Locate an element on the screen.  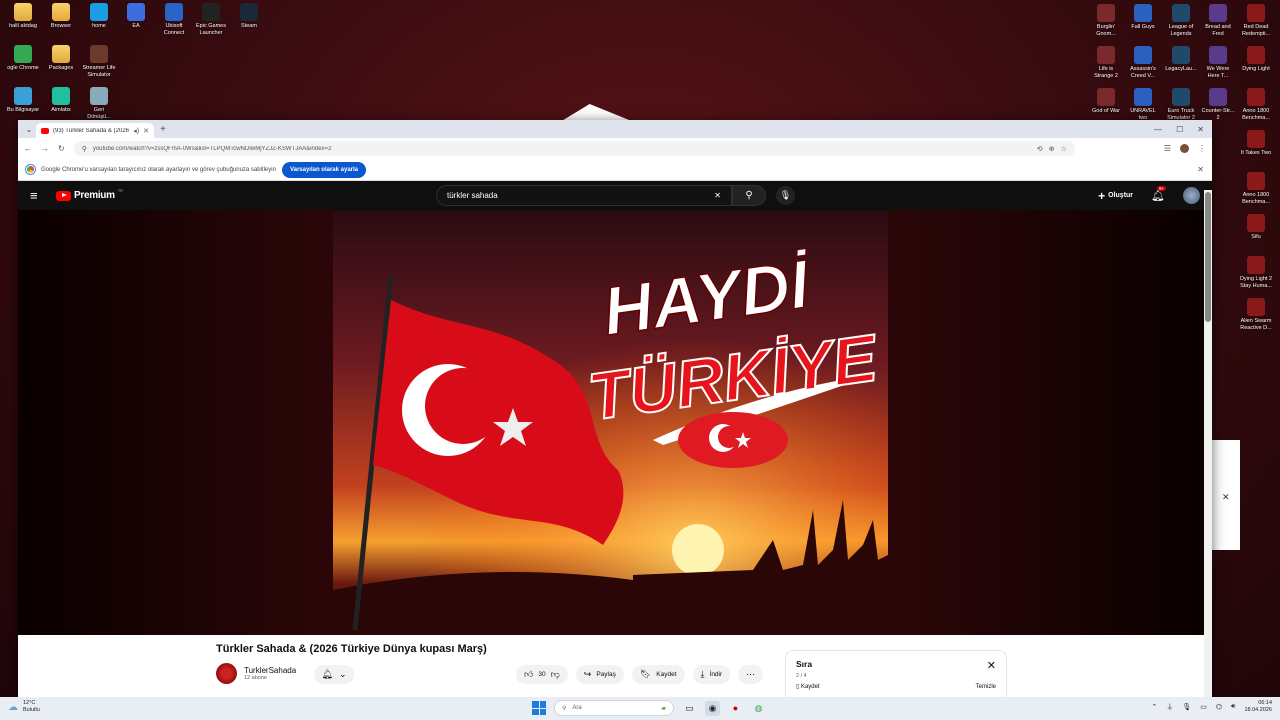
desktop-shortcut: Bread and Fred is located at coordinates (1218, 20).